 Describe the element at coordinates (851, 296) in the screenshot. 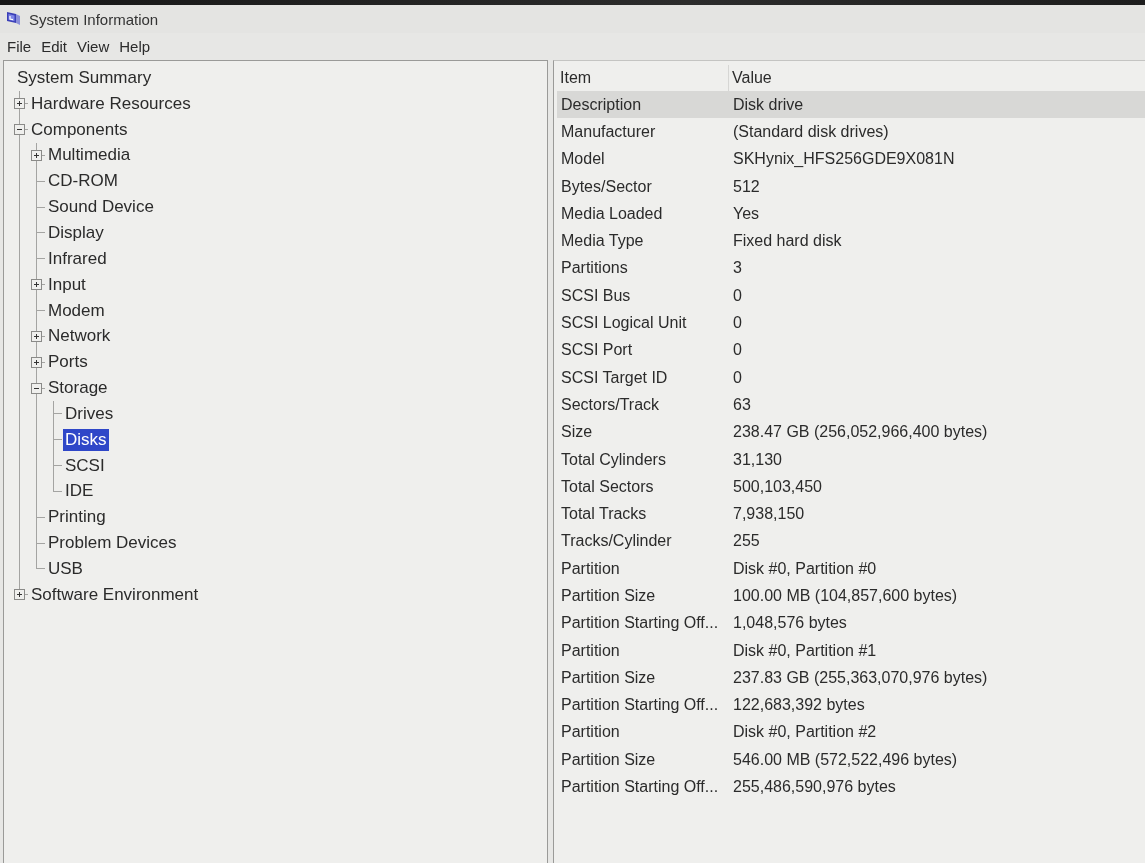

I see `table-row: SCSI Bus 0` at that location.